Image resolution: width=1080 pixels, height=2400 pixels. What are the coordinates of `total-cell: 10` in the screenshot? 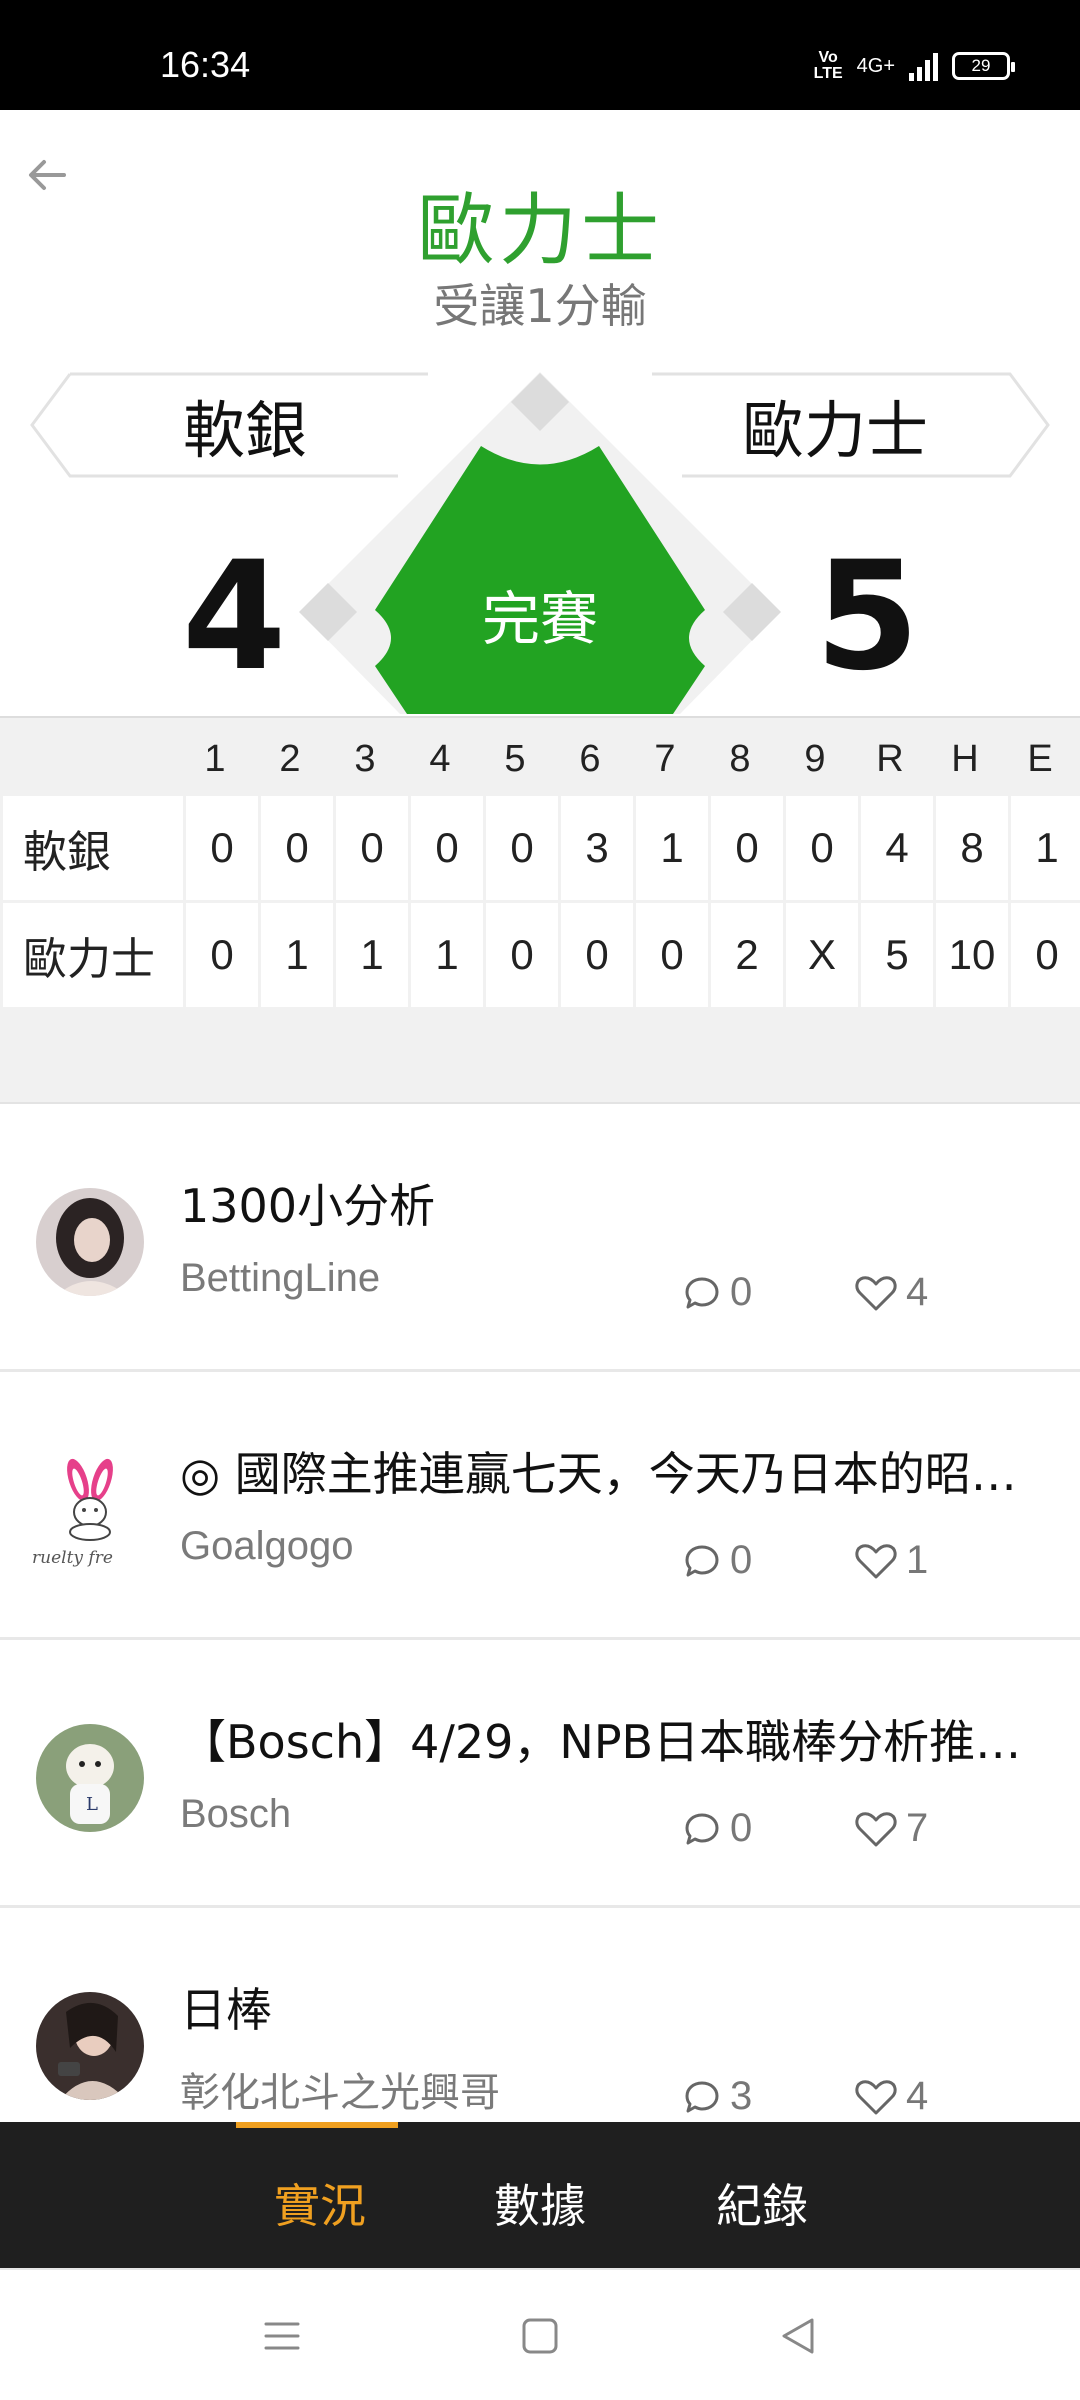 It's located at (972, 955).